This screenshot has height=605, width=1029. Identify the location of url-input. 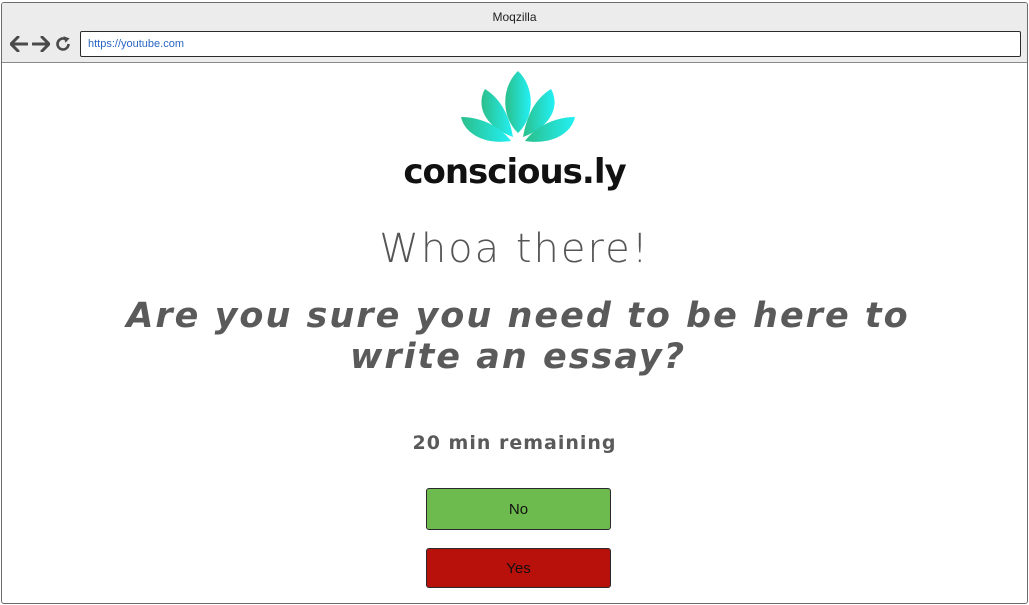
(550, 44).